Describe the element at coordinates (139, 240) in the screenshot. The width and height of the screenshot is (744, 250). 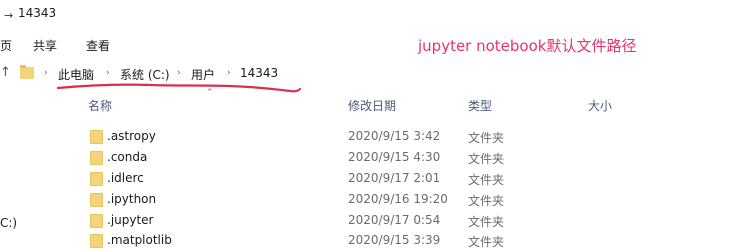
I see `file-name: .matplotlib` at that location.